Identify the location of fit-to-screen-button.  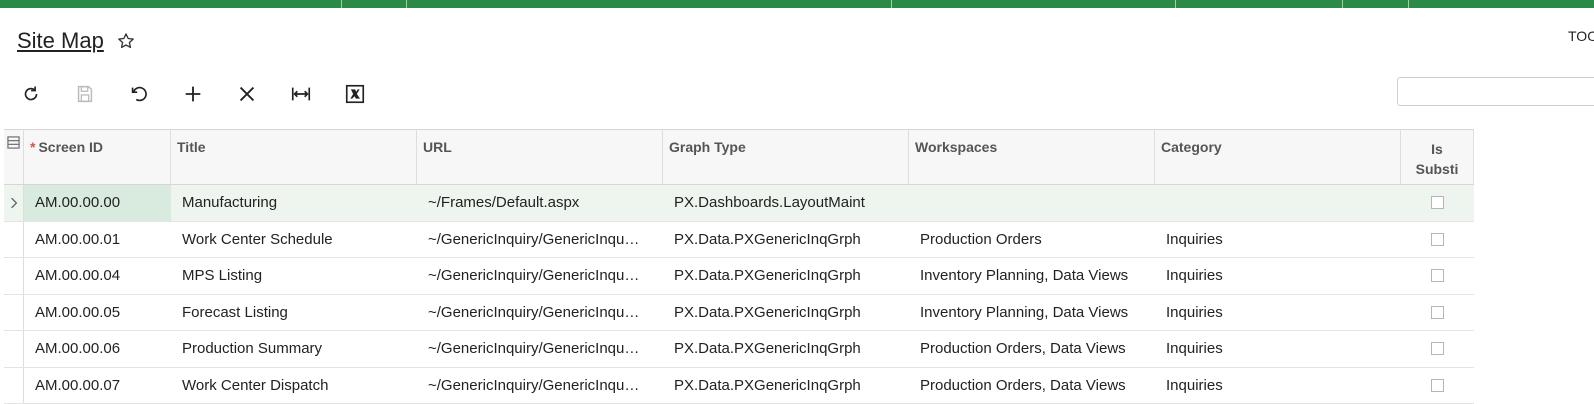
(301, 94).